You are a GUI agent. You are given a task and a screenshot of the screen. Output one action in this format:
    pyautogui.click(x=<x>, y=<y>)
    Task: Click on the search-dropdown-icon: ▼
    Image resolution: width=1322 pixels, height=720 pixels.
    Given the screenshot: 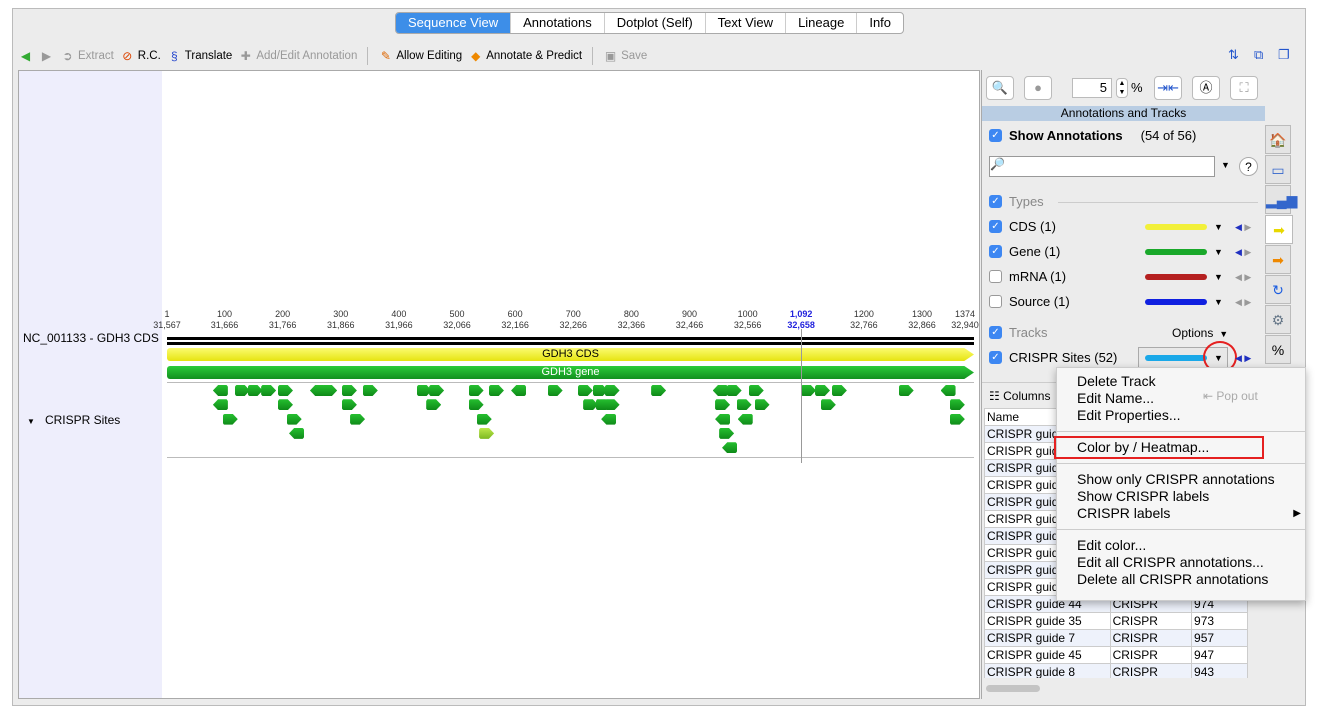 What is the action you would take?
    pyautogui.click(x=1225, y=165)
    